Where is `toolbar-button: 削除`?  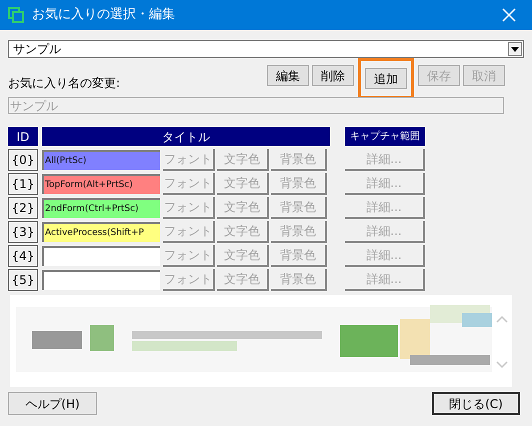 toolbar-button: 削除 is located at coordinates (333, 75).